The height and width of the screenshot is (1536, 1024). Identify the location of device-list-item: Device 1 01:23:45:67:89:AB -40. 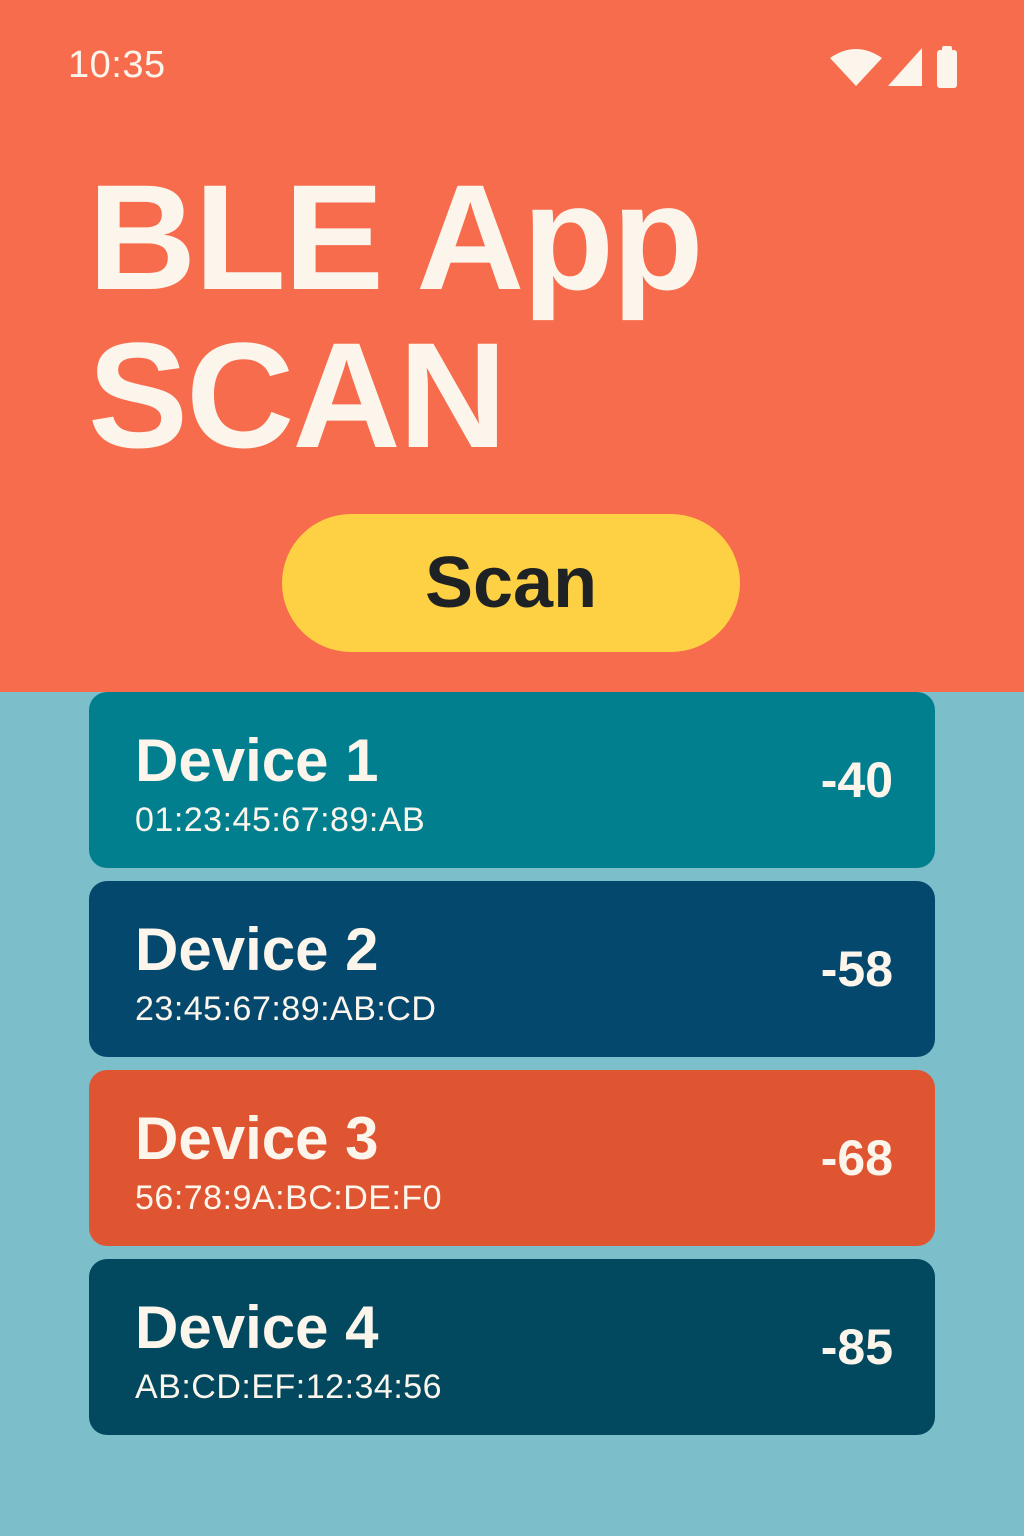
(512, 780).